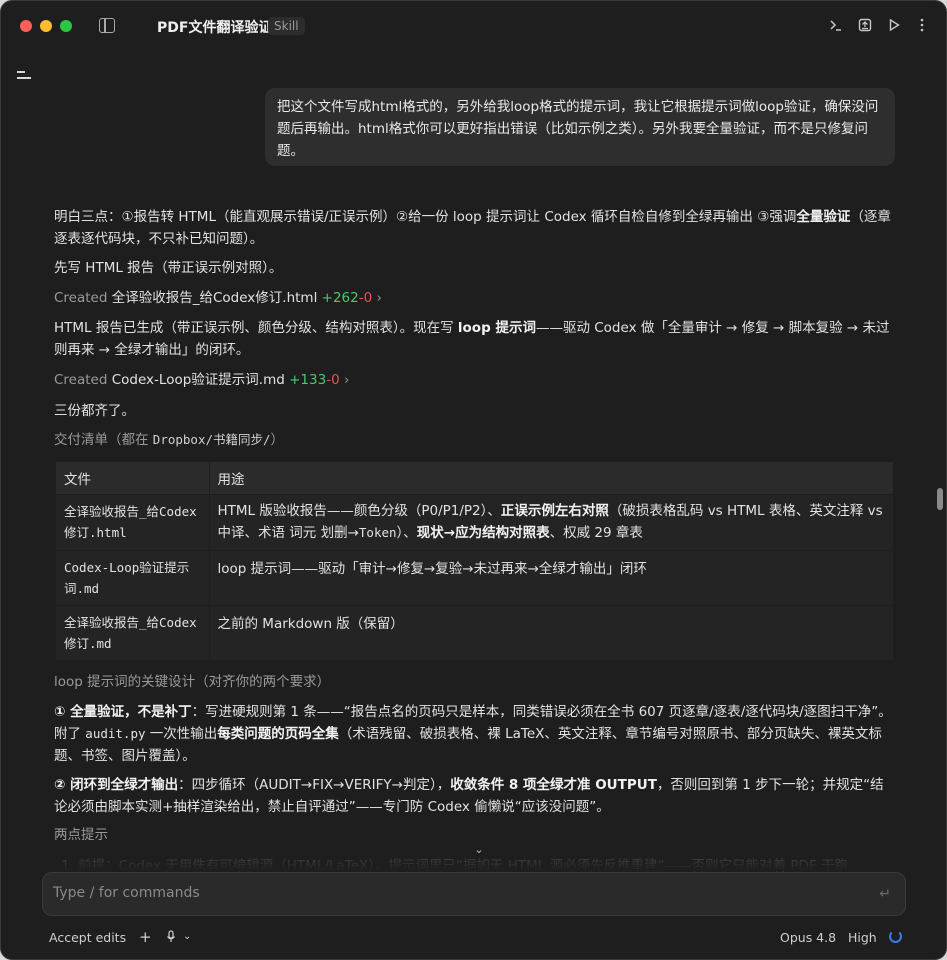 The height and width of the screenshot is (960, 947). Describe the element at coordinates (443, 893) in the screenshot. I see `command-input` at that location.